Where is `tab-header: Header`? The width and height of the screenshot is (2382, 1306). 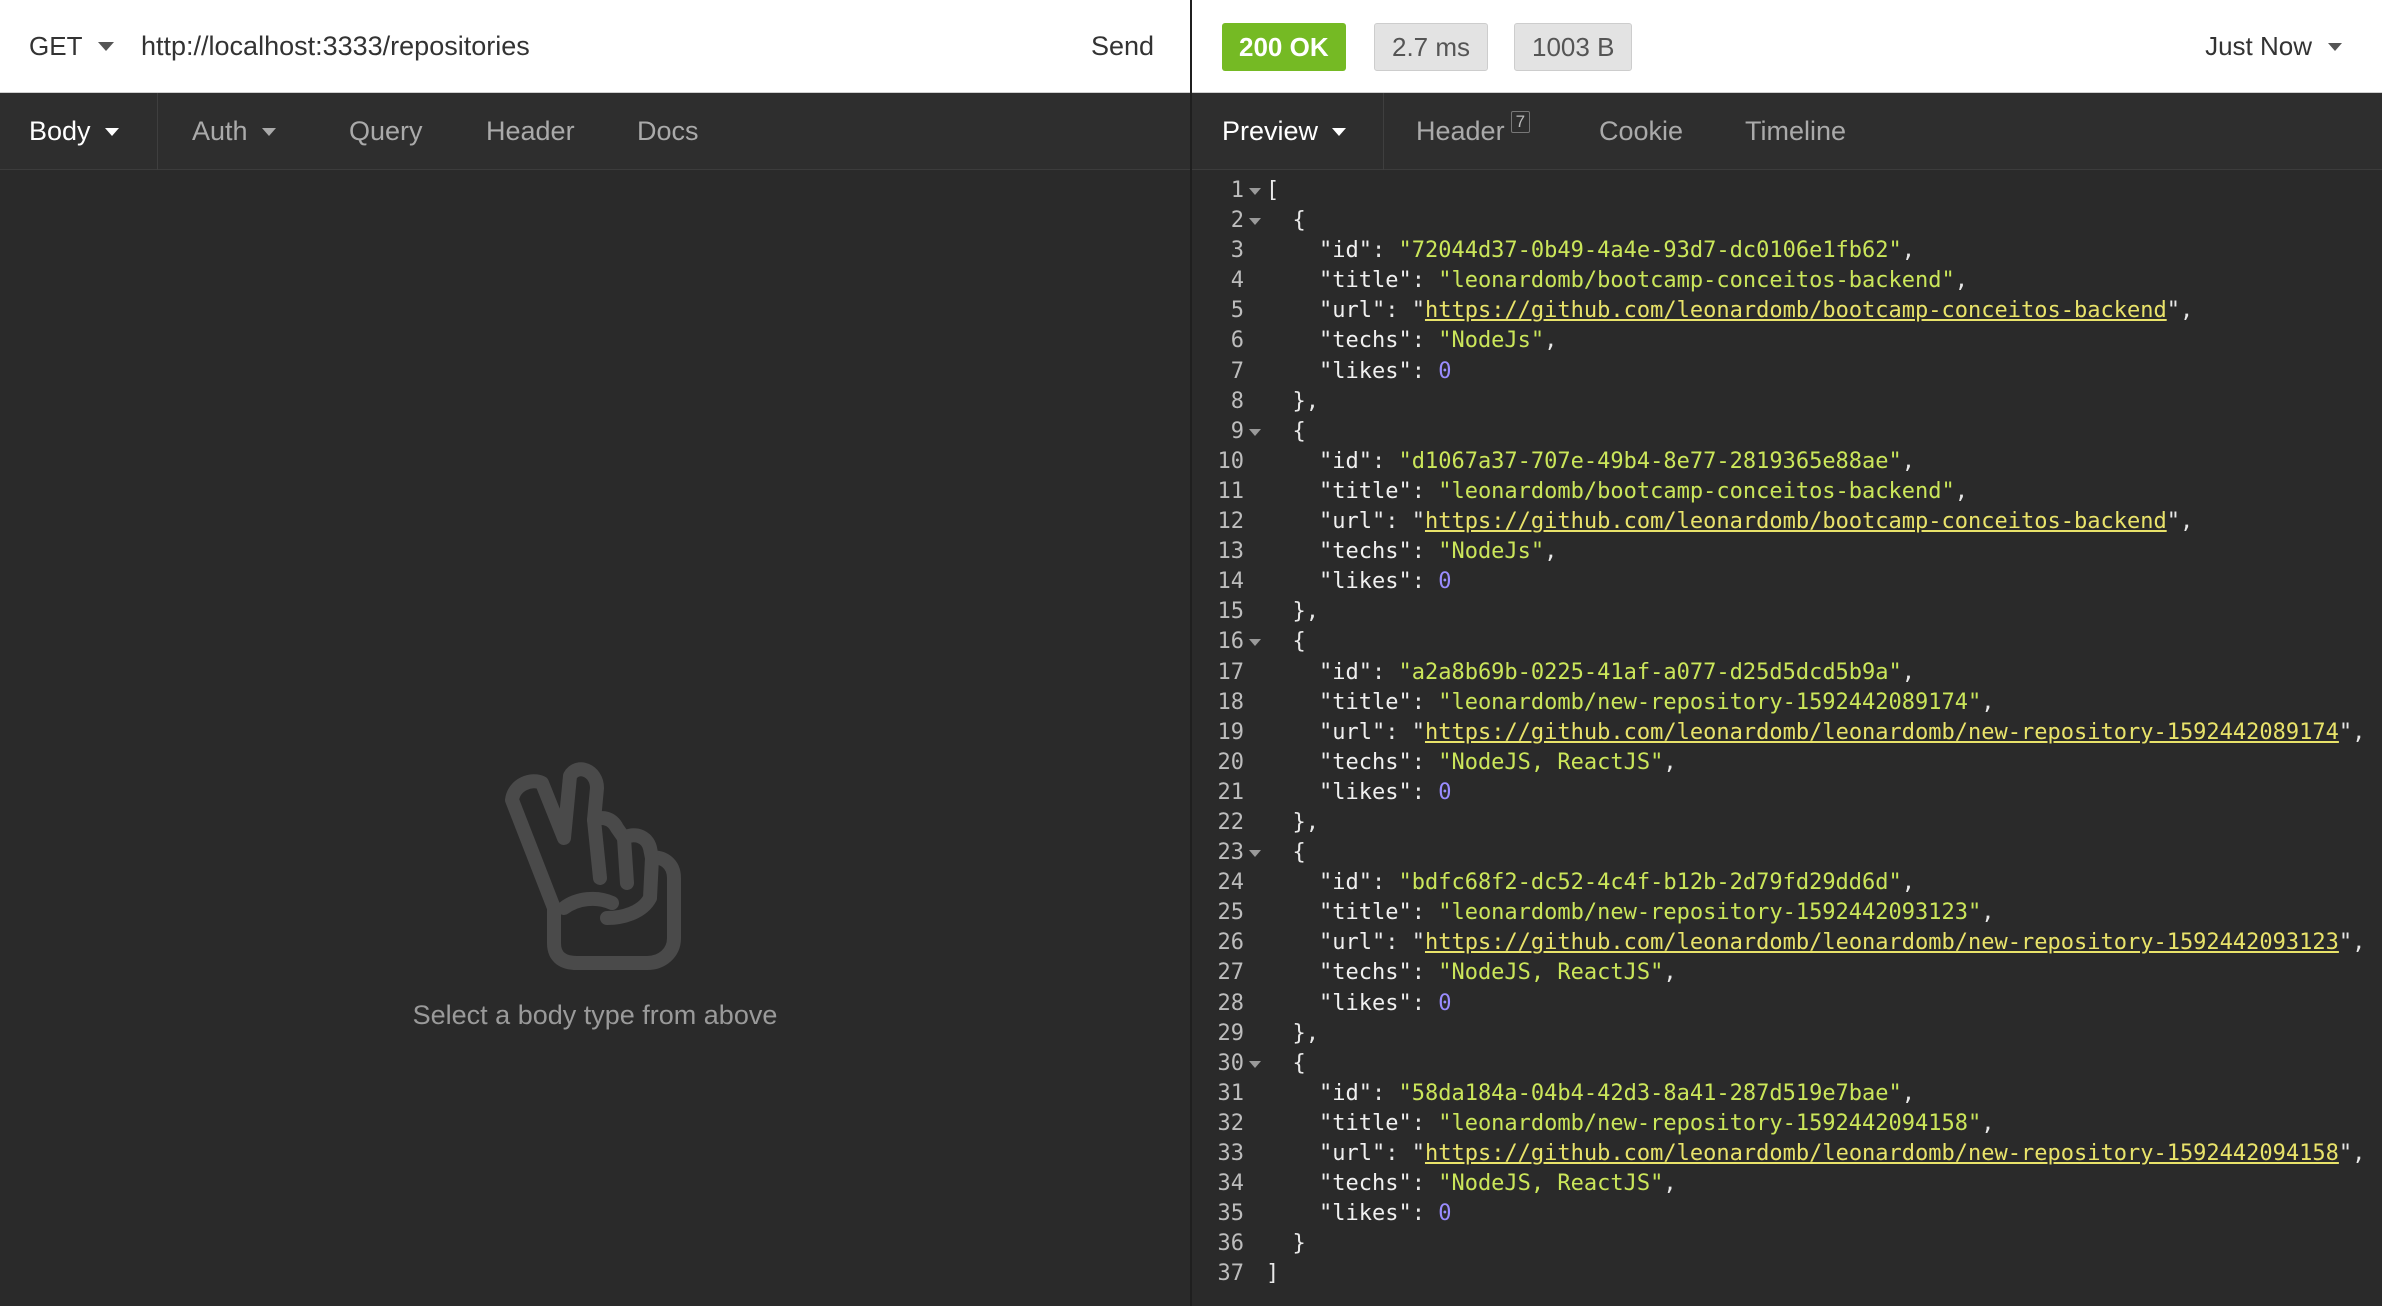
tab-header: Header is located at coordinates (530, 131).